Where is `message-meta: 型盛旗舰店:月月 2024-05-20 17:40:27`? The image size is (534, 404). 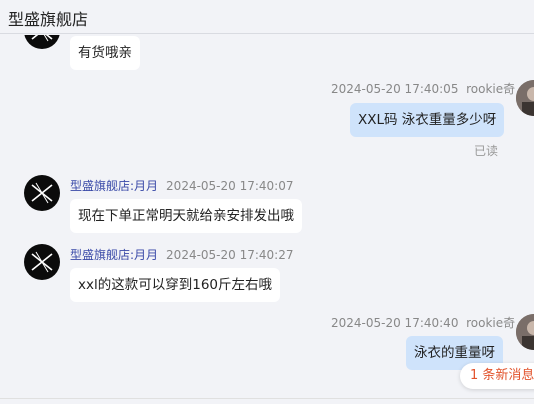
message-meta: 型盛旗舰店:月月 2024-05-20 17:40:27 is located at coordinates (182, 254).